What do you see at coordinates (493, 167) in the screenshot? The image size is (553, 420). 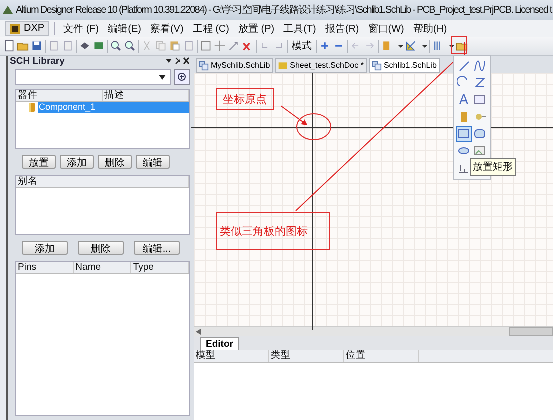 I see `tooltip: 放置矩形` at bounding box center [493, 167].